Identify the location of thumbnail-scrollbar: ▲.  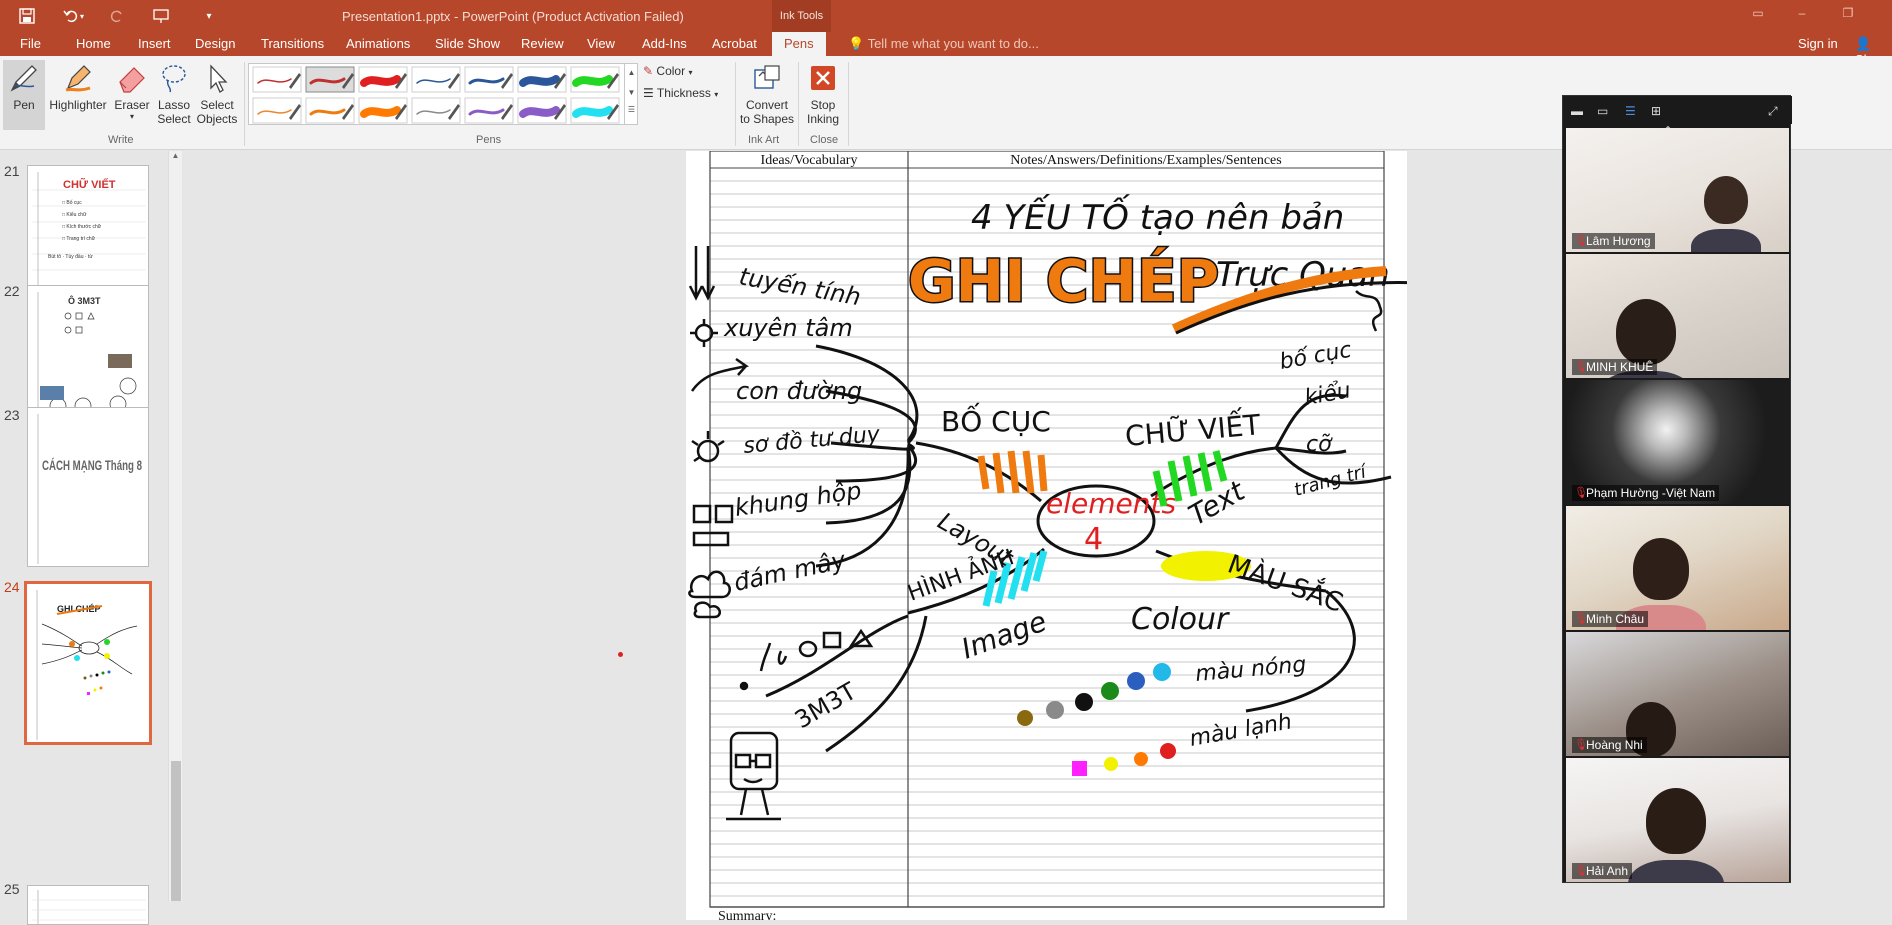
(175, 526).